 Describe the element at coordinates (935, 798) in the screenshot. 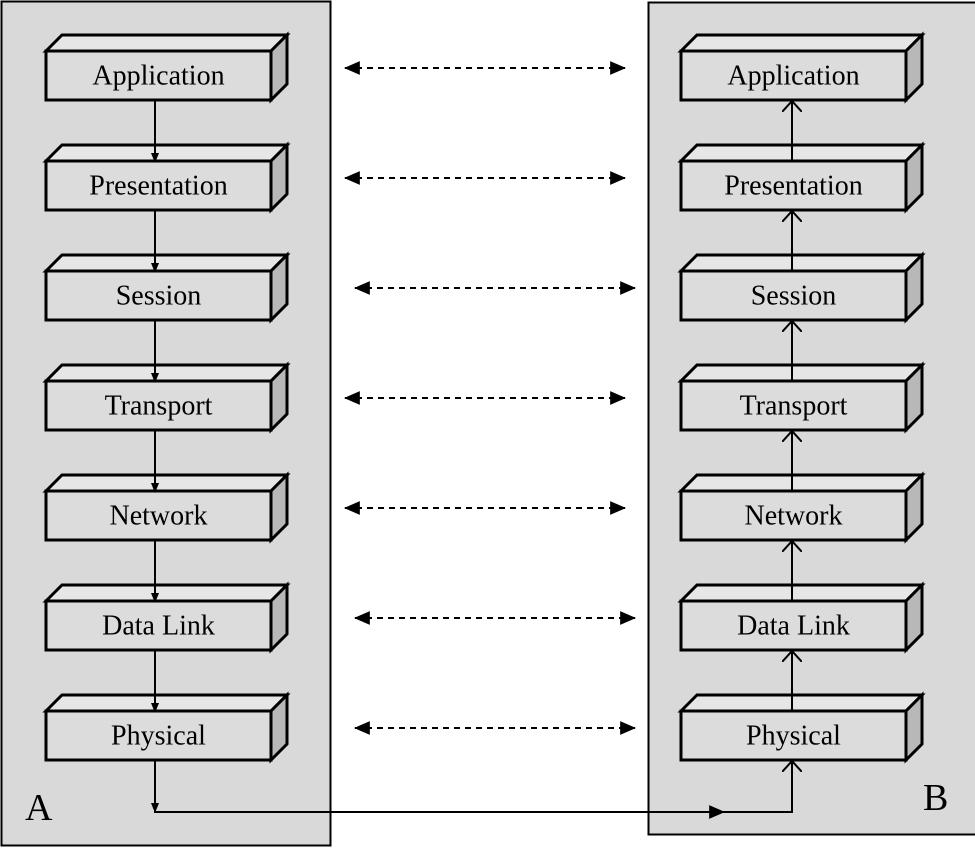

I see `stack-b-label: B` at that location.